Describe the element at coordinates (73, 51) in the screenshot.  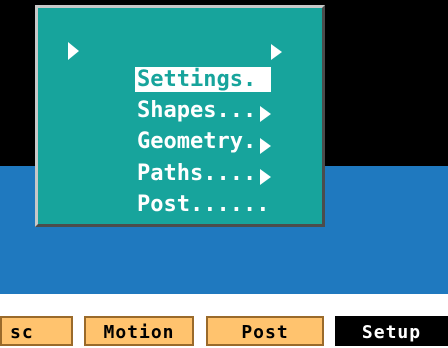
I see `selection-pointer-icon` at that location.